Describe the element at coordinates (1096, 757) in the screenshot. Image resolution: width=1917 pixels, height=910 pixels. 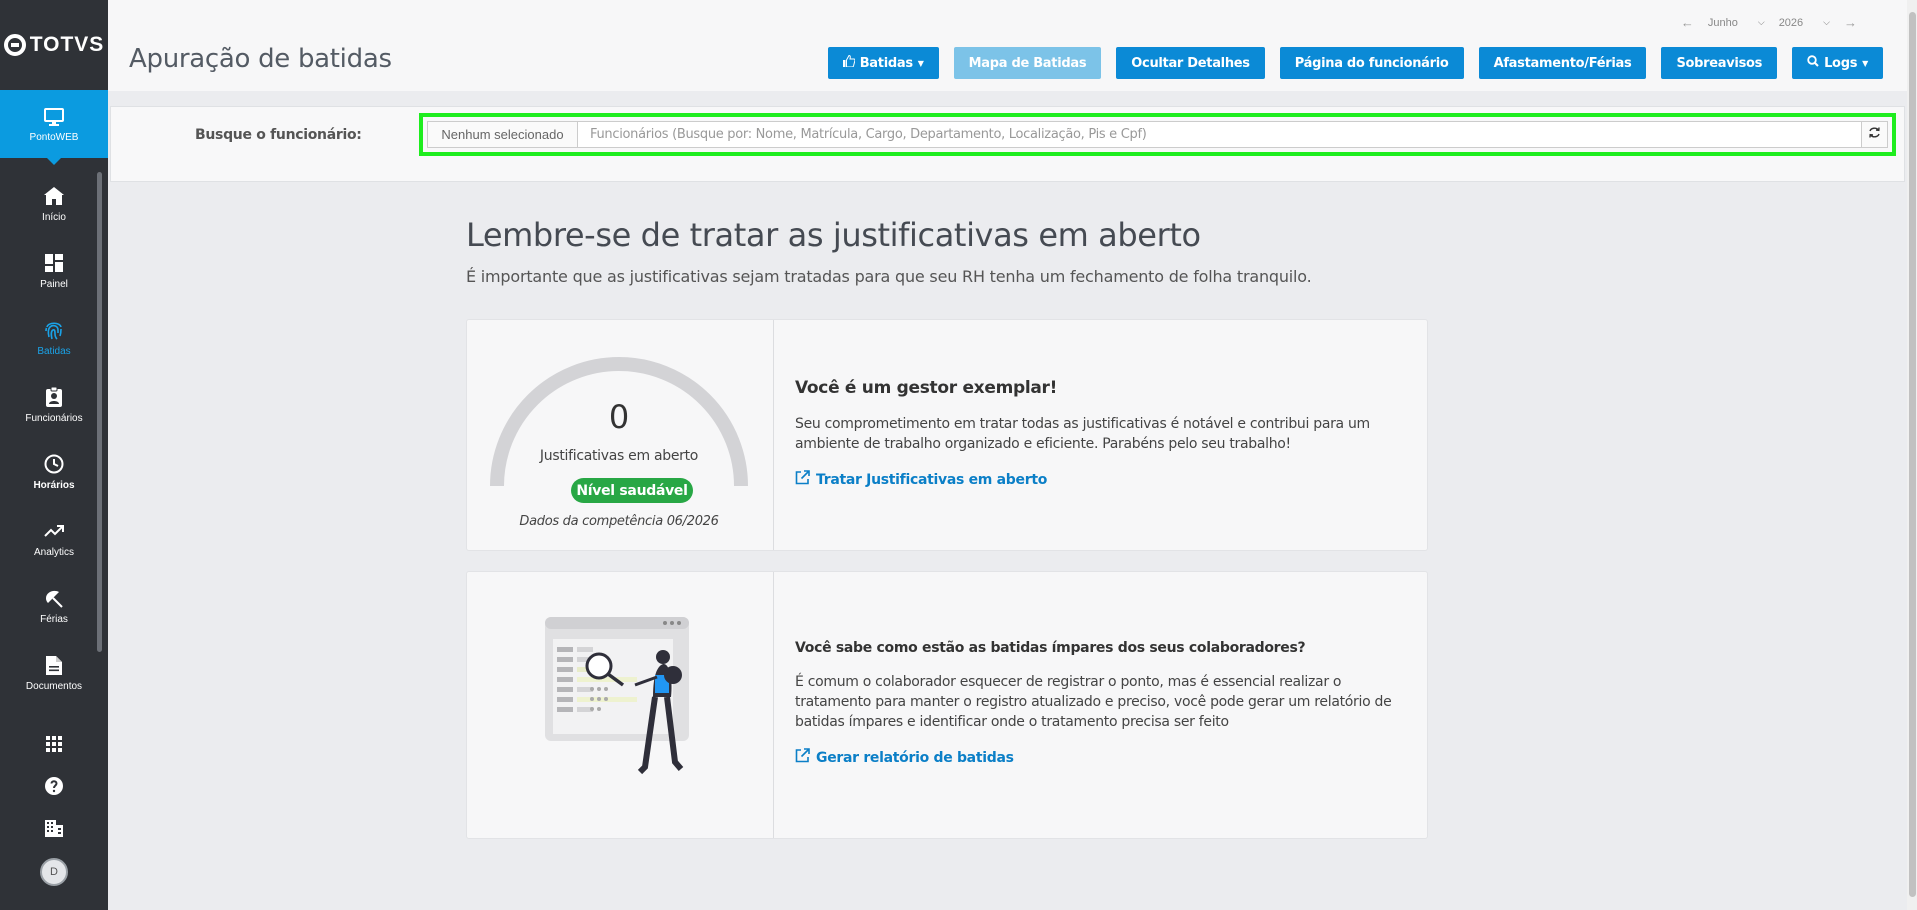
I see `generate-report-link: Gerar relatório de batidas` at that location.